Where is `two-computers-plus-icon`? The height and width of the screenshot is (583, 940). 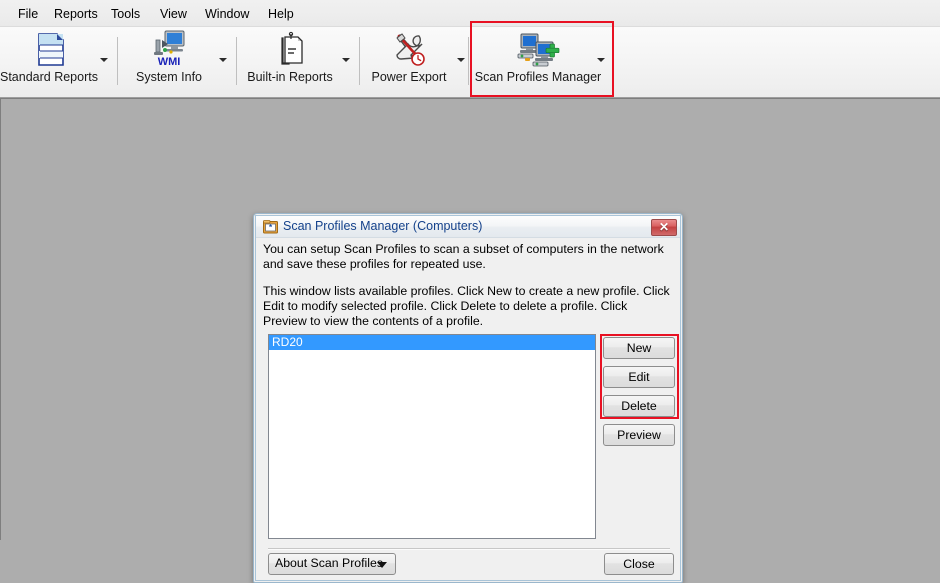
two-computers-plus-icon is located at coordinates (538, 50).